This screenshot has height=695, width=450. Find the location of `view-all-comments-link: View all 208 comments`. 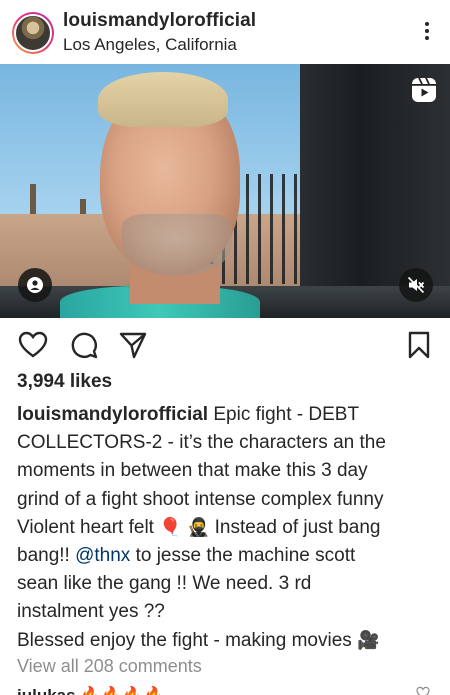

view-all-comments-link: View all 208 comments is located at coordinates (109, 666).